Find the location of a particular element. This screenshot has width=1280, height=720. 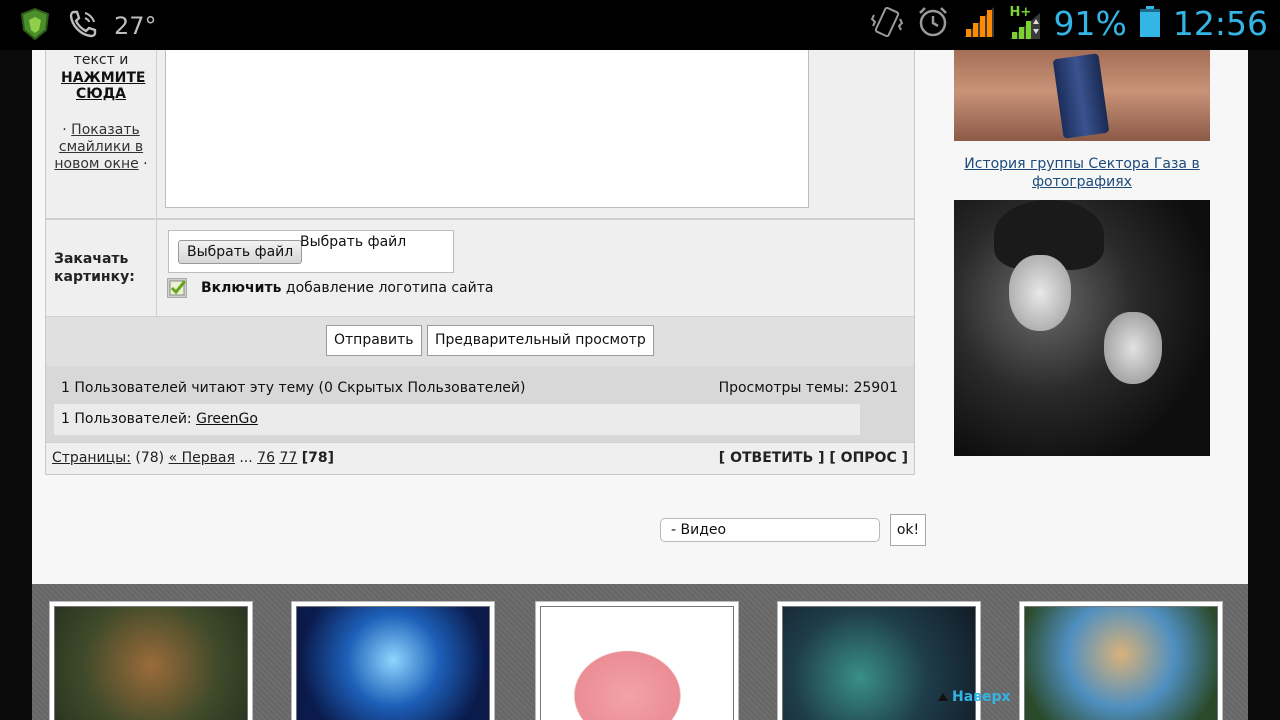

pages-link: Страницы: is located at coordinates (91, 458).